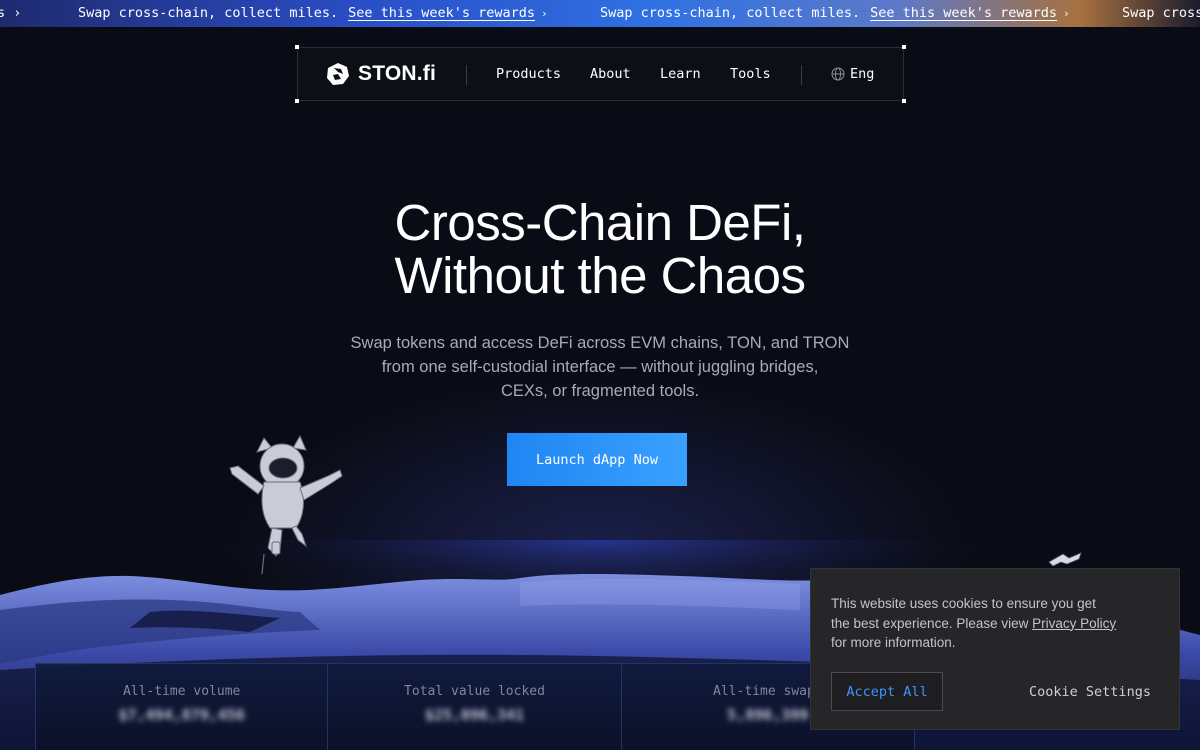 The height and width of the screenshot is (750, 1200). Describe the element at coordinates (600, 222) in the screenshot. I see `hero-title-line1: Cross-Chain DeFi,` at that location.